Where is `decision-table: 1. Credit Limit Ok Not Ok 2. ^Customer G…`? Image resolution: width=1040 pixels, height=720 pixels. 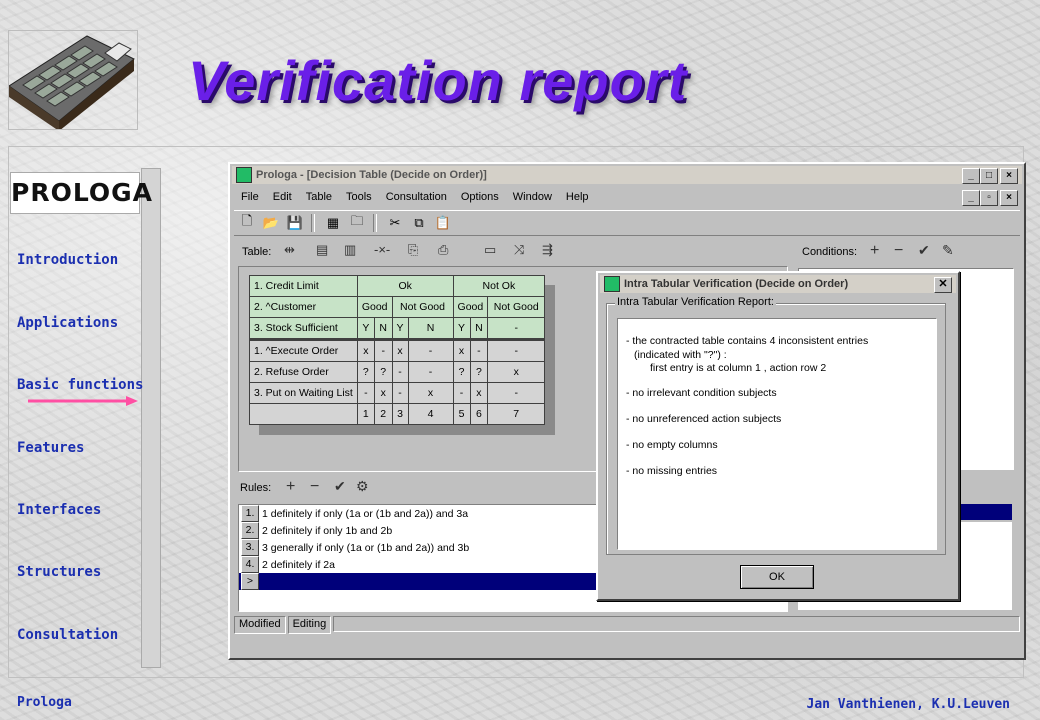
decision-table: 1. Credit Limit Ok Not Ok 2. ^Customer G… is located at coordinates (397, 350).